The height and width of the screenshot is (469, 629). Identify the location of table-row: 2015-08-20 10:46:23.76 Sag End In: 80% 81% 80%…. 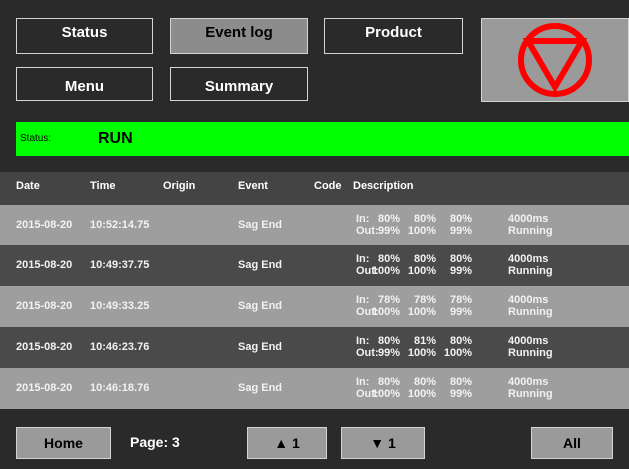
(314, 347).